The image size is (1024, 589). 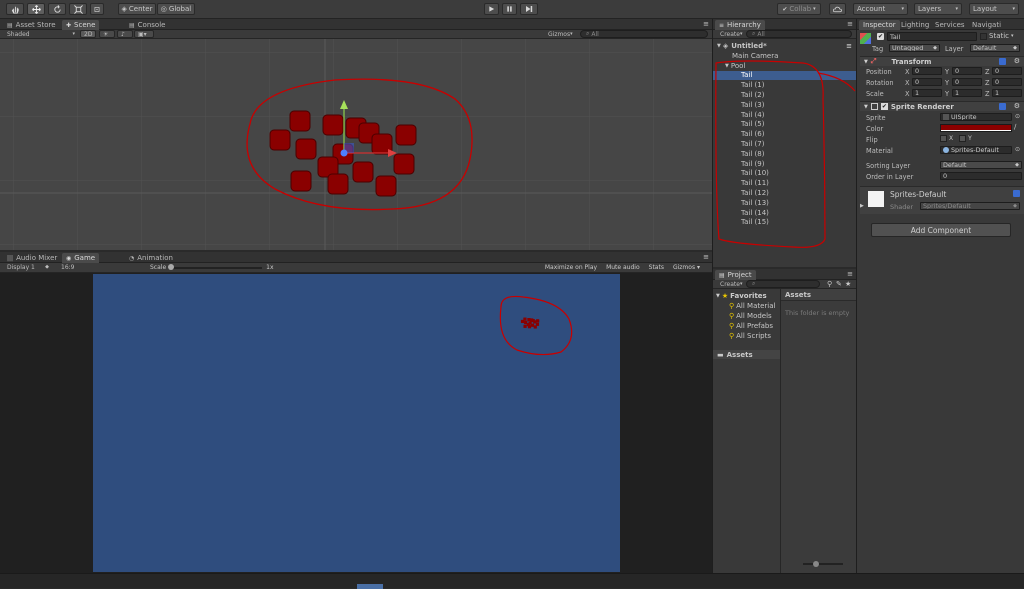 What do you see at coordinates (741, 296) in the screenshot?
I see `favorites-row: ▼ ★ Favorites` at bounding box center [741, 296].